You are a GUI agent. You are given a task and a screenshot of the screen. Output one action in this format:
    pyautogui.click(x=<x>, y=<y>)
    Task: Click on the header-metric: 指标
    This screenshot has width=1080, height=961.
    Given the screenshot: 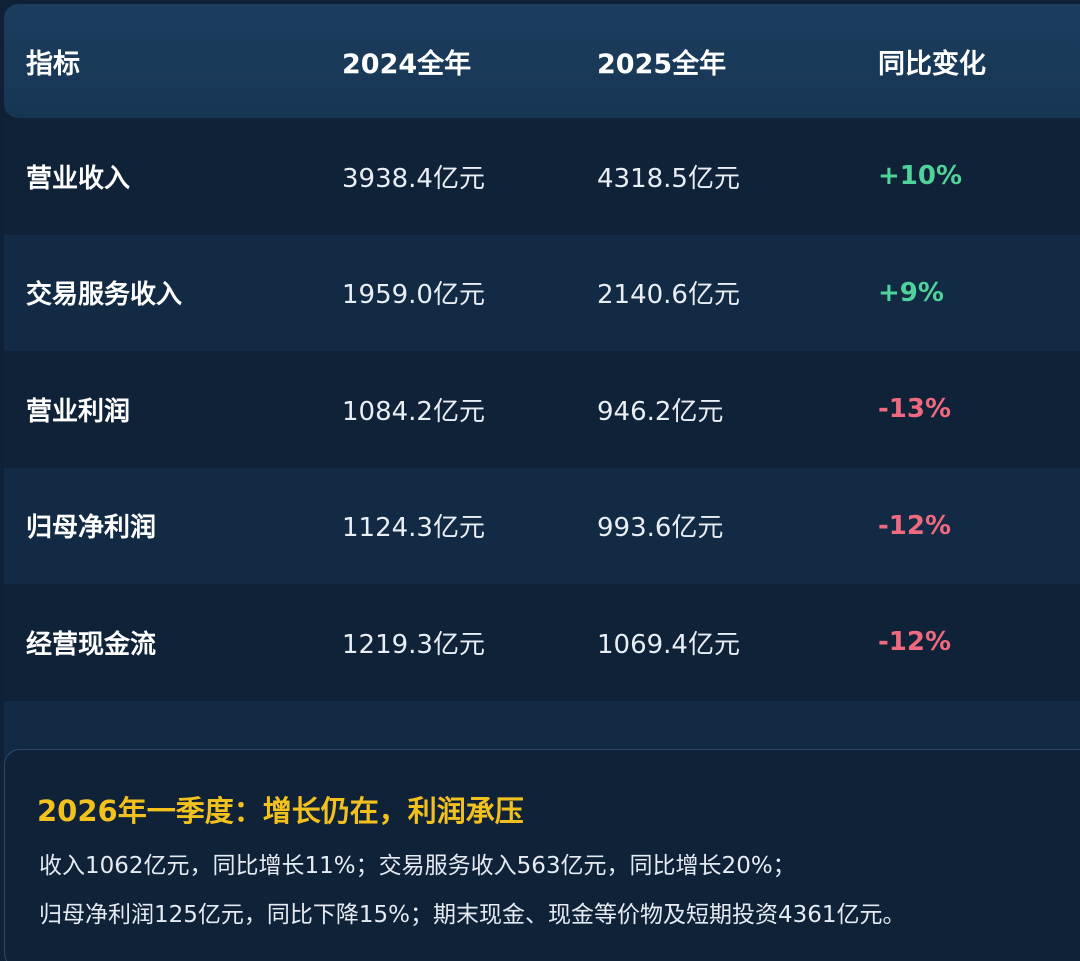 What is the action you would take?
    pyautogui.click(x=53, y=64)
    